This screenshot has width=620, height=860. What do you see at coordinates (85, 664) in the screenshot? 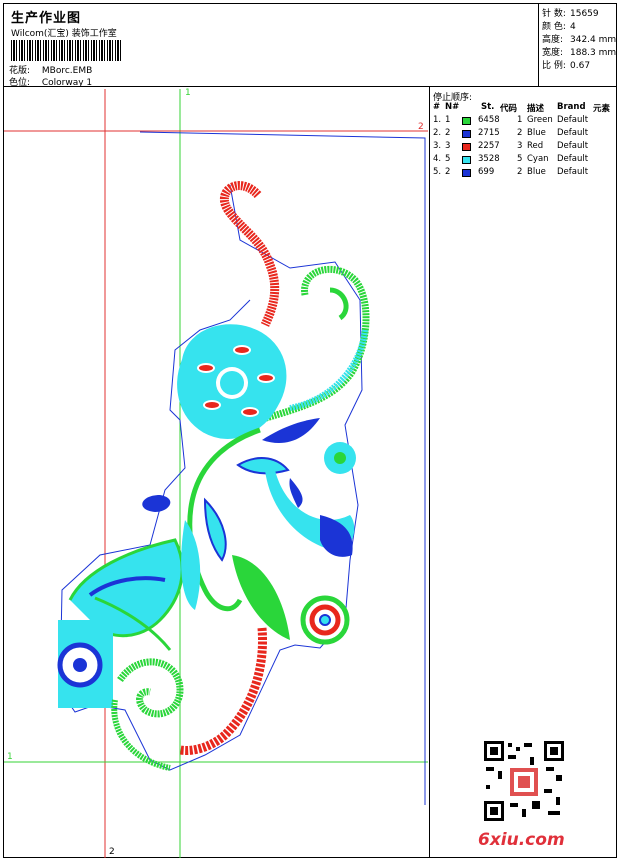
I see `blue-flower` at bounding box center [85, 664].